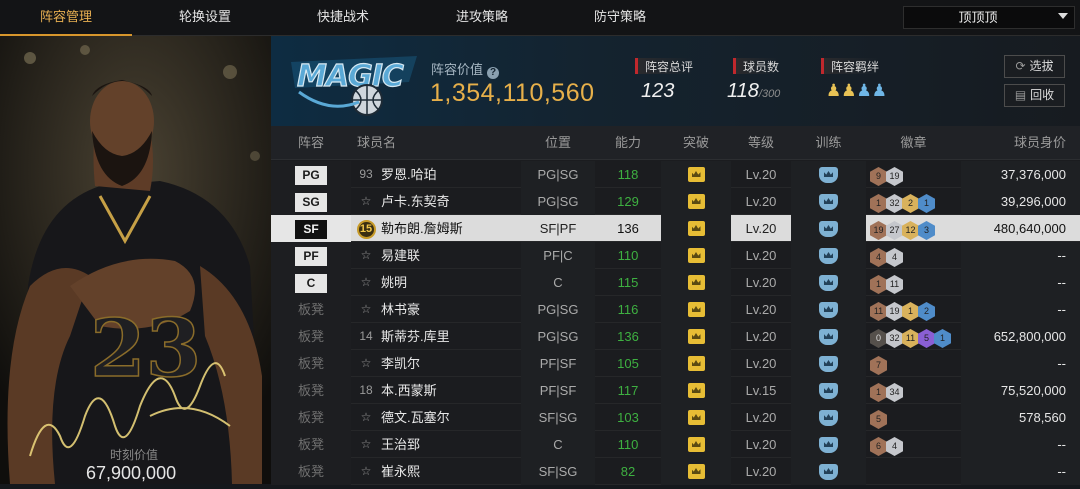 Image resolution: width=1080 pixels, height=489 pixels. What do you see at coordinates (311, 255) in the screenshot?
I see `slot-cell: PF` at bounding box center [311, 255].